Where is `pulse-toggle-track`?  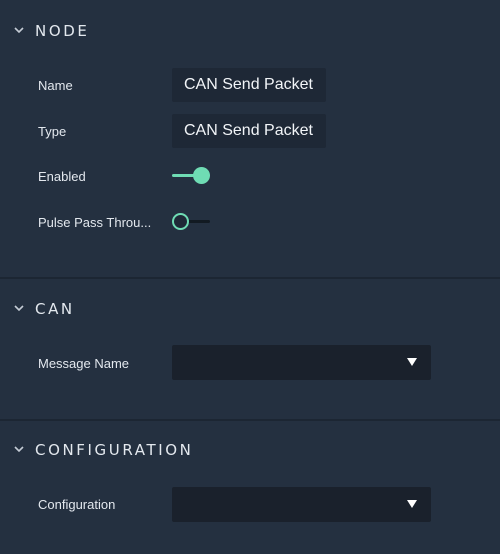 pulse-toggle-track is located at coordinates (198, 221).